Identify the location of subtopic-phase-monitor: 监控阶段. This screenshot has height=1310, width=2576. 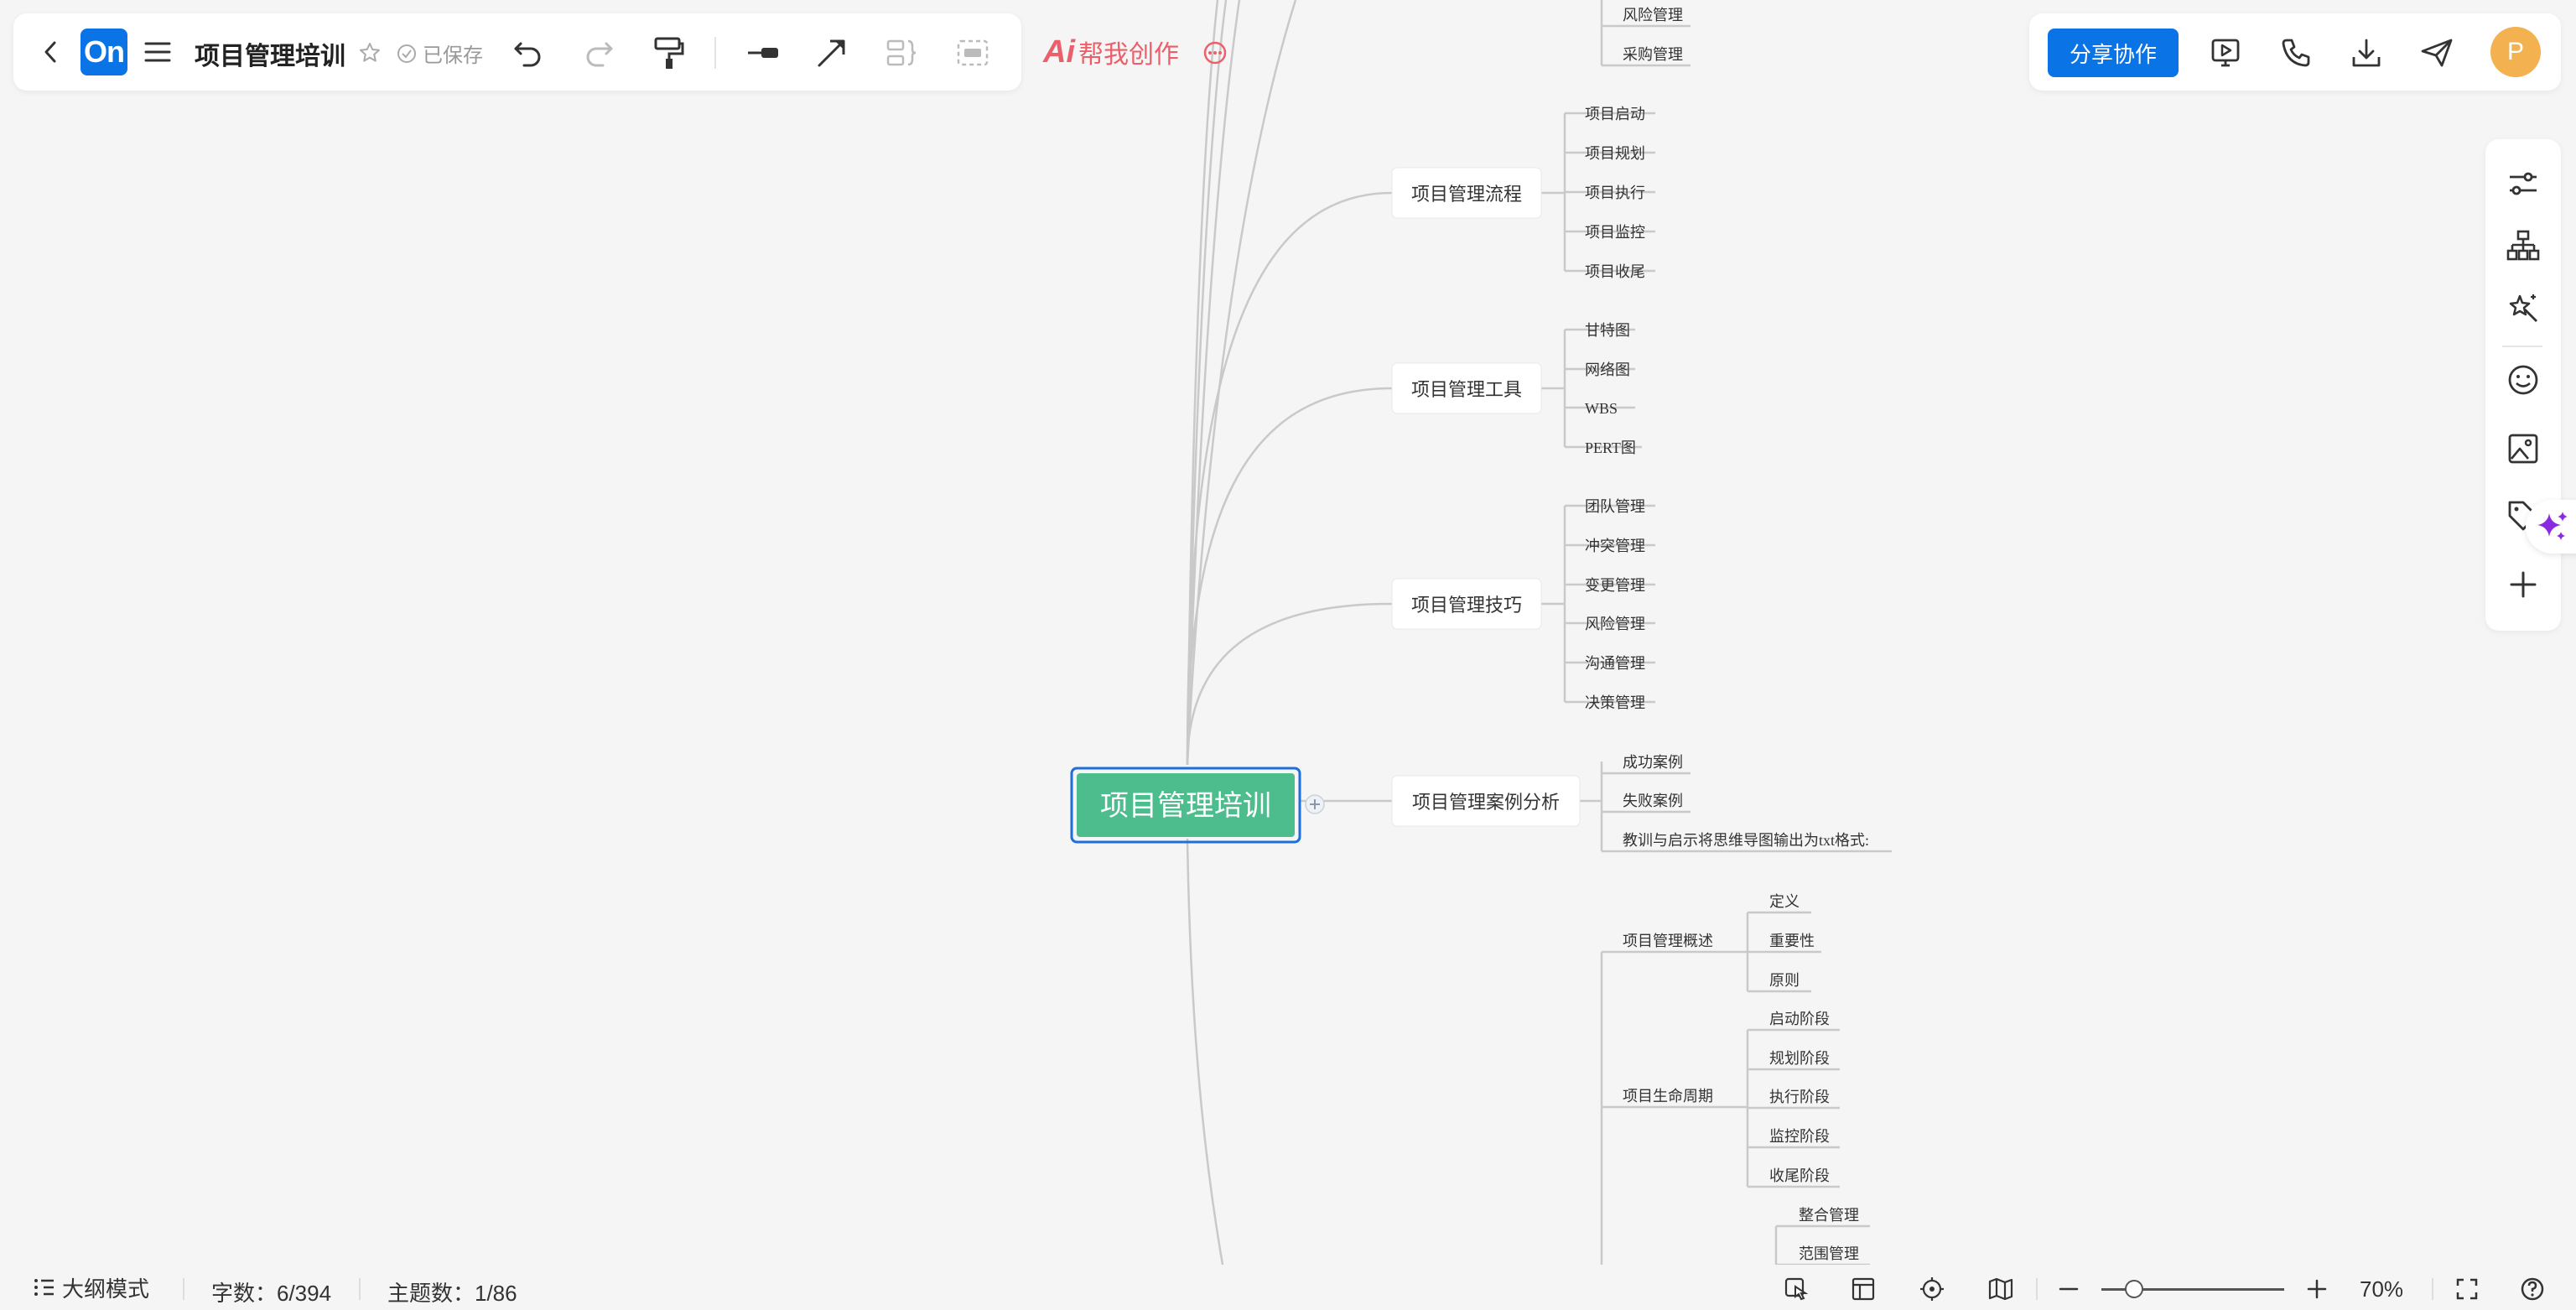
(1799, 1136).